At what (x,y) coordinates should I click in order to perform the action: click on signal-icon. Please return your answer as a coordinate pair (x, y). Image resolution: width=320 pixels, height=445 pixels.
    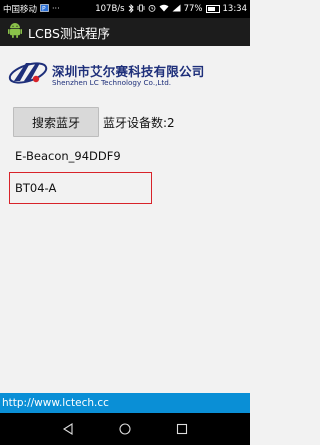
    Looking at the image, I should click on (176, 9).